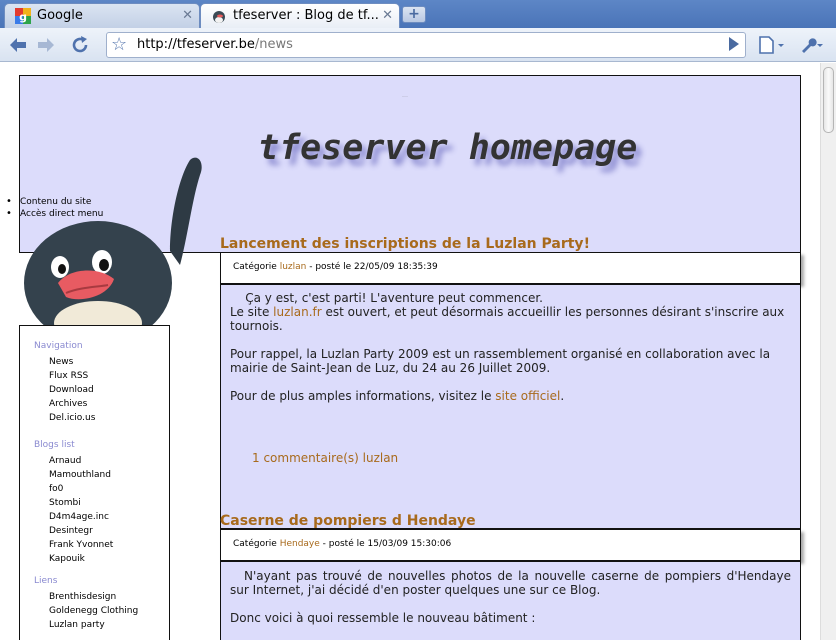 Image resolution: width=836 pixels, height=640 pixels. Describe the element at coordinates (72, 404) in the screenshot. I see `sidebar-item-archives: Archives` at that location.